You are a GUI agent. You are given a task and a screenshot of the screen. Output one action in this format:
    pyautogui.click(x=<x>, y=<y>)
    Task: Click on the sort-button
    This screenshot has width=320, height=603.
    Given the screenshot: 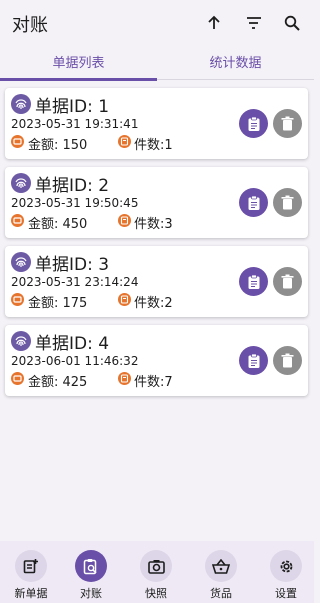 What is the action you would take?
    pyautogui.click(x=254, y=23)
    